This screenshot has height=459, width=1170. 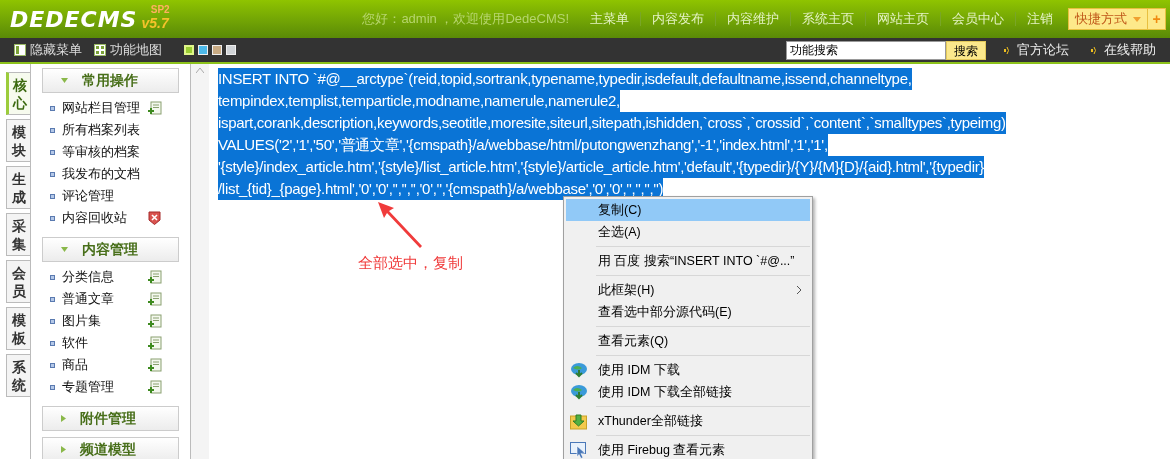 What do you see at coordinates (1043, 50) in the screenshot?
I see `toolbar-link: 官方论坛` at bounding box center [1043, 50].